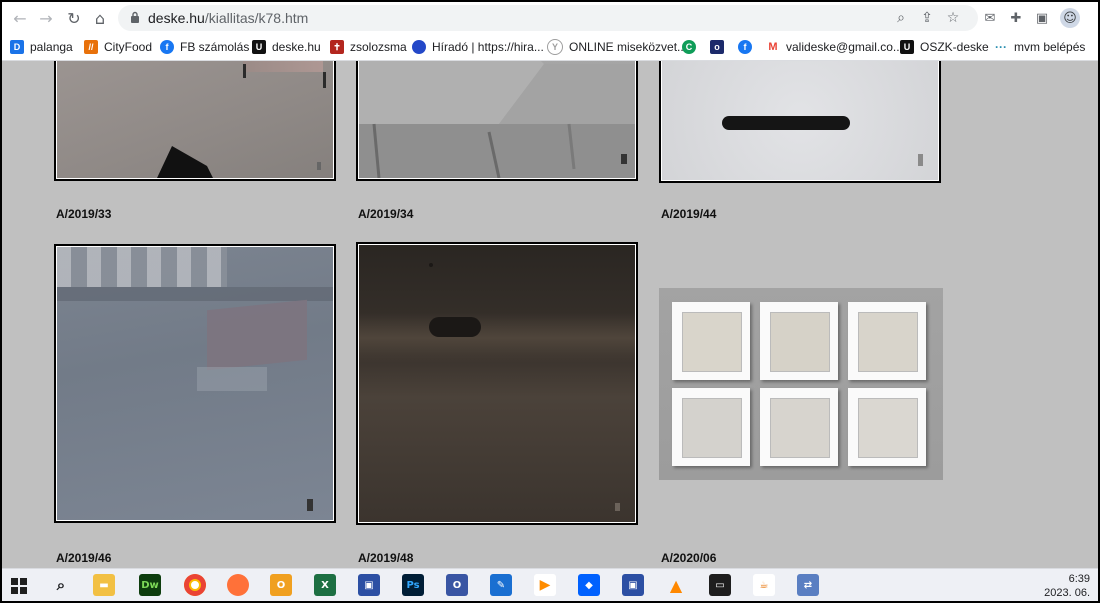 This screenshot has width=1100, height=603. I want to click on gmail-icon: M, so click(773, 47).